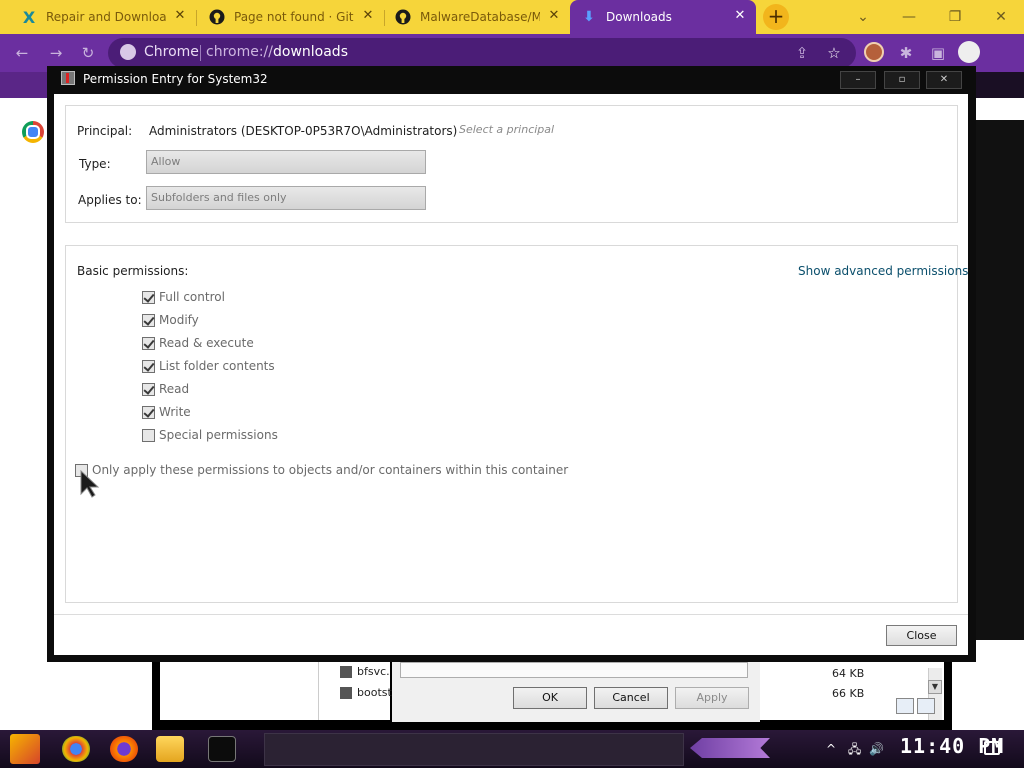 The width and height of the screenshot is (1024, 768). I want to click on type-dropdown: Allow, so click(286, 162).